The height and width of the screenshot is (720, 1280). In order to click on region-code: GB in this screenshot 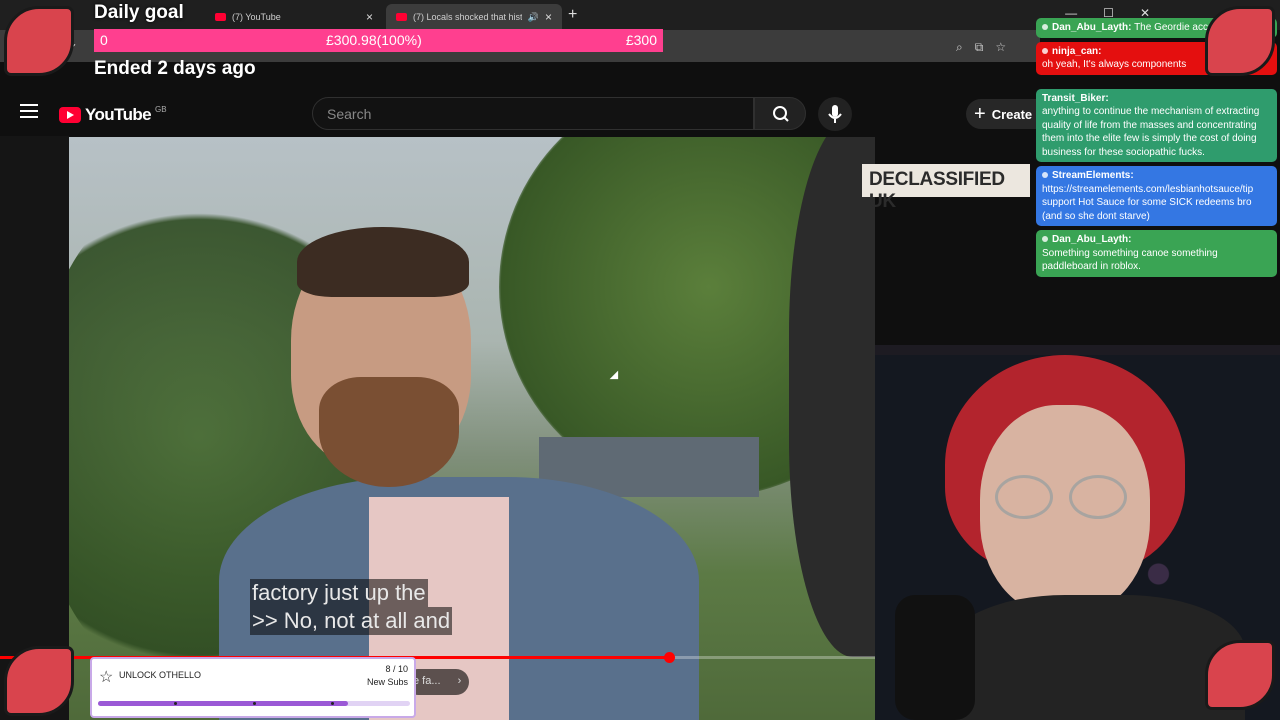, I will do `click(161, 109)`.